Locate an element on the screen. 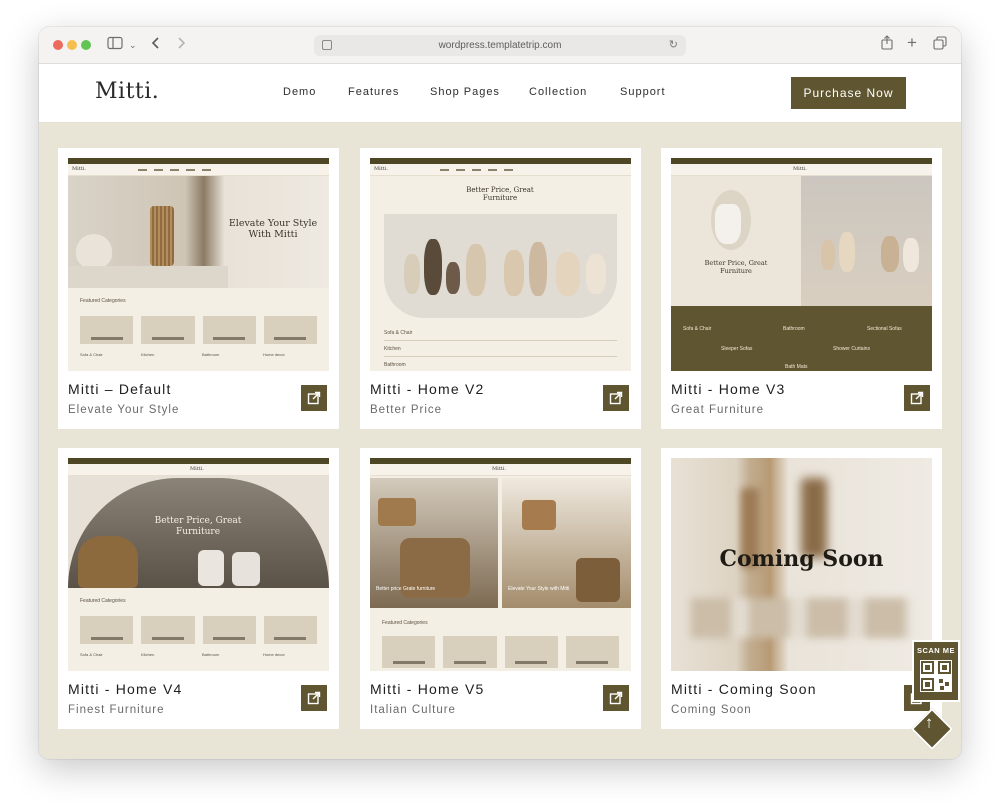  new-tab-icon: + is located at coordinates (912, 43).